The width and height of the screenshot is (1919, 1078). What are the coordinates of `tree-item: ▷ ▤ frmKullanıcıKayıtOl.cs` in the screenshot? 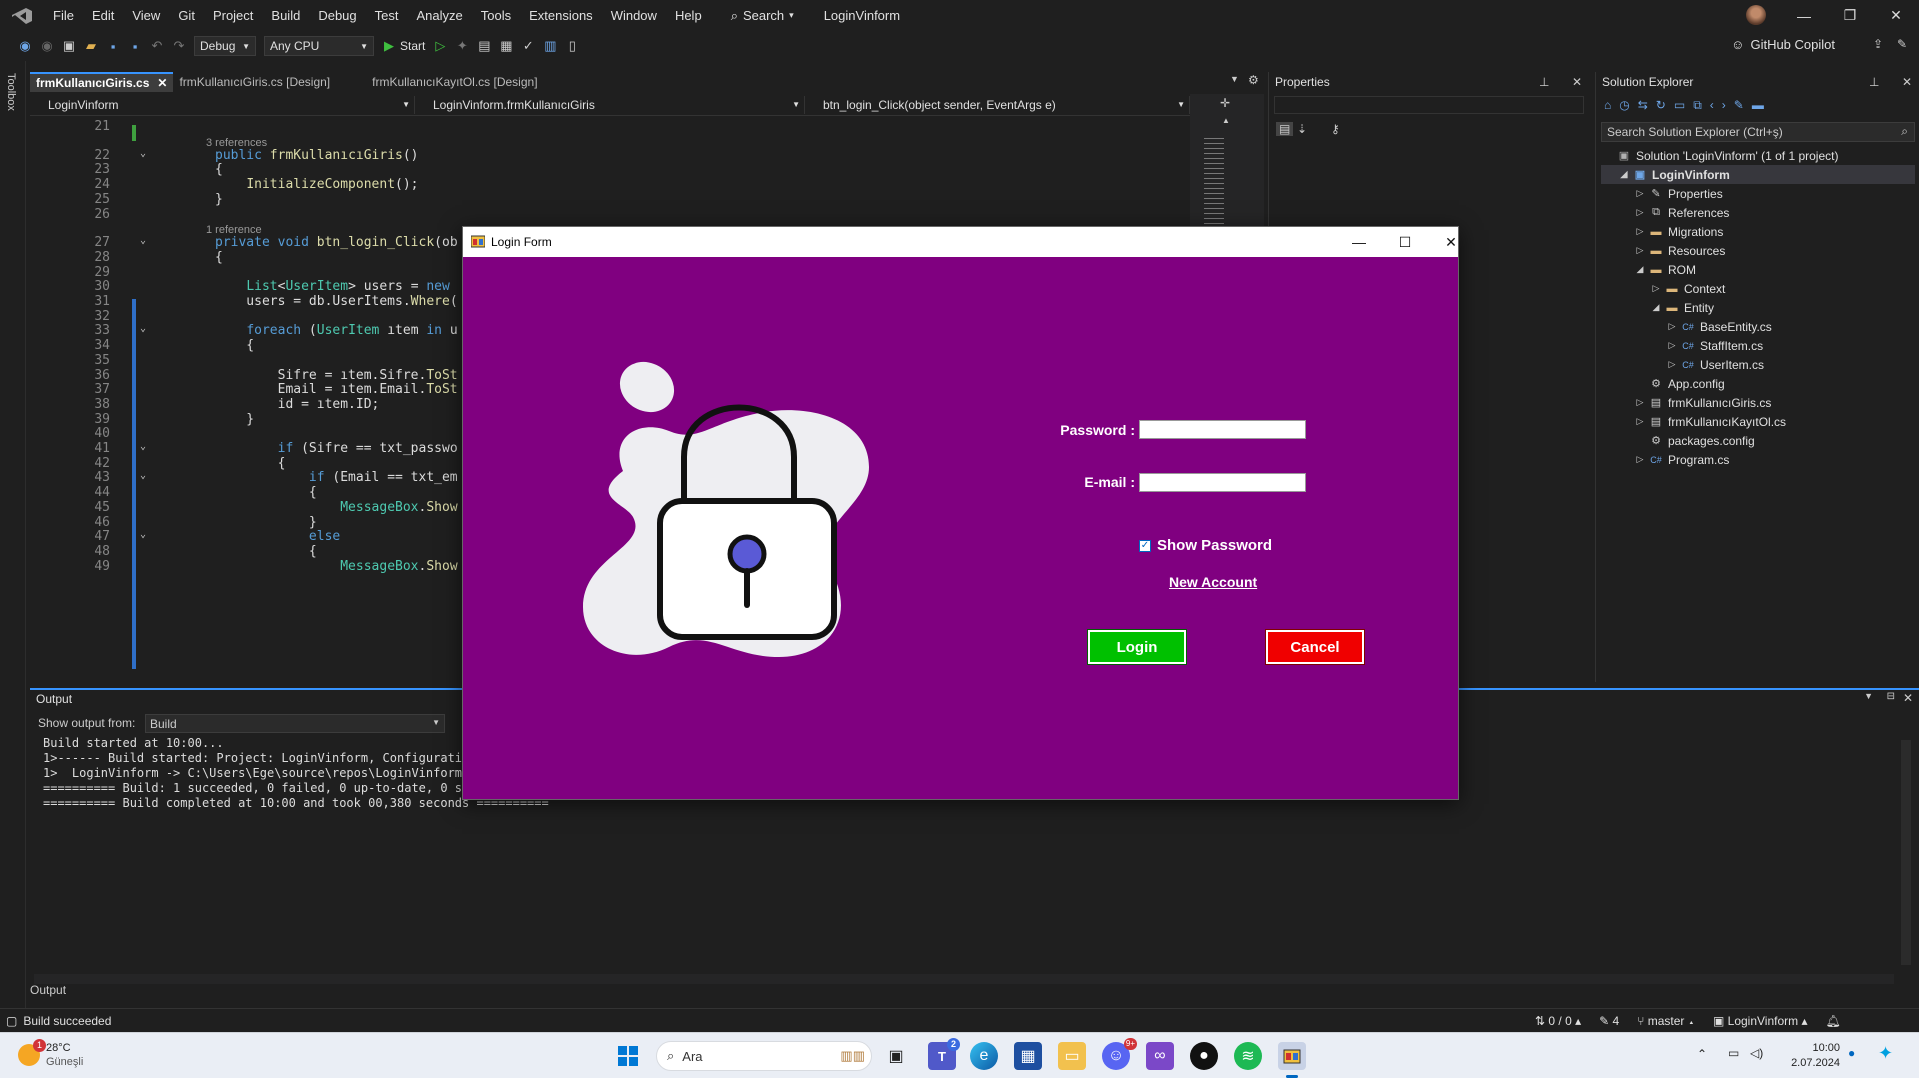 It's located at (1758, 421).